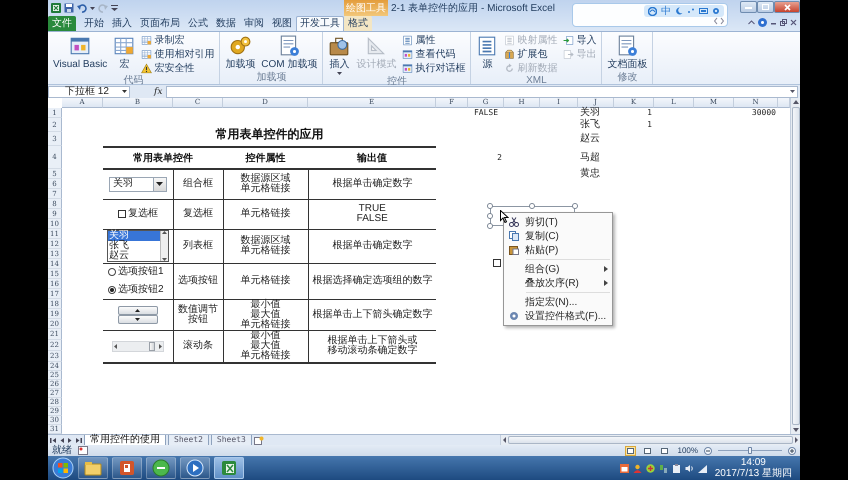 The width and height of the screenshot is (848, 480). I want to click on save-icon, so click(69, 8).